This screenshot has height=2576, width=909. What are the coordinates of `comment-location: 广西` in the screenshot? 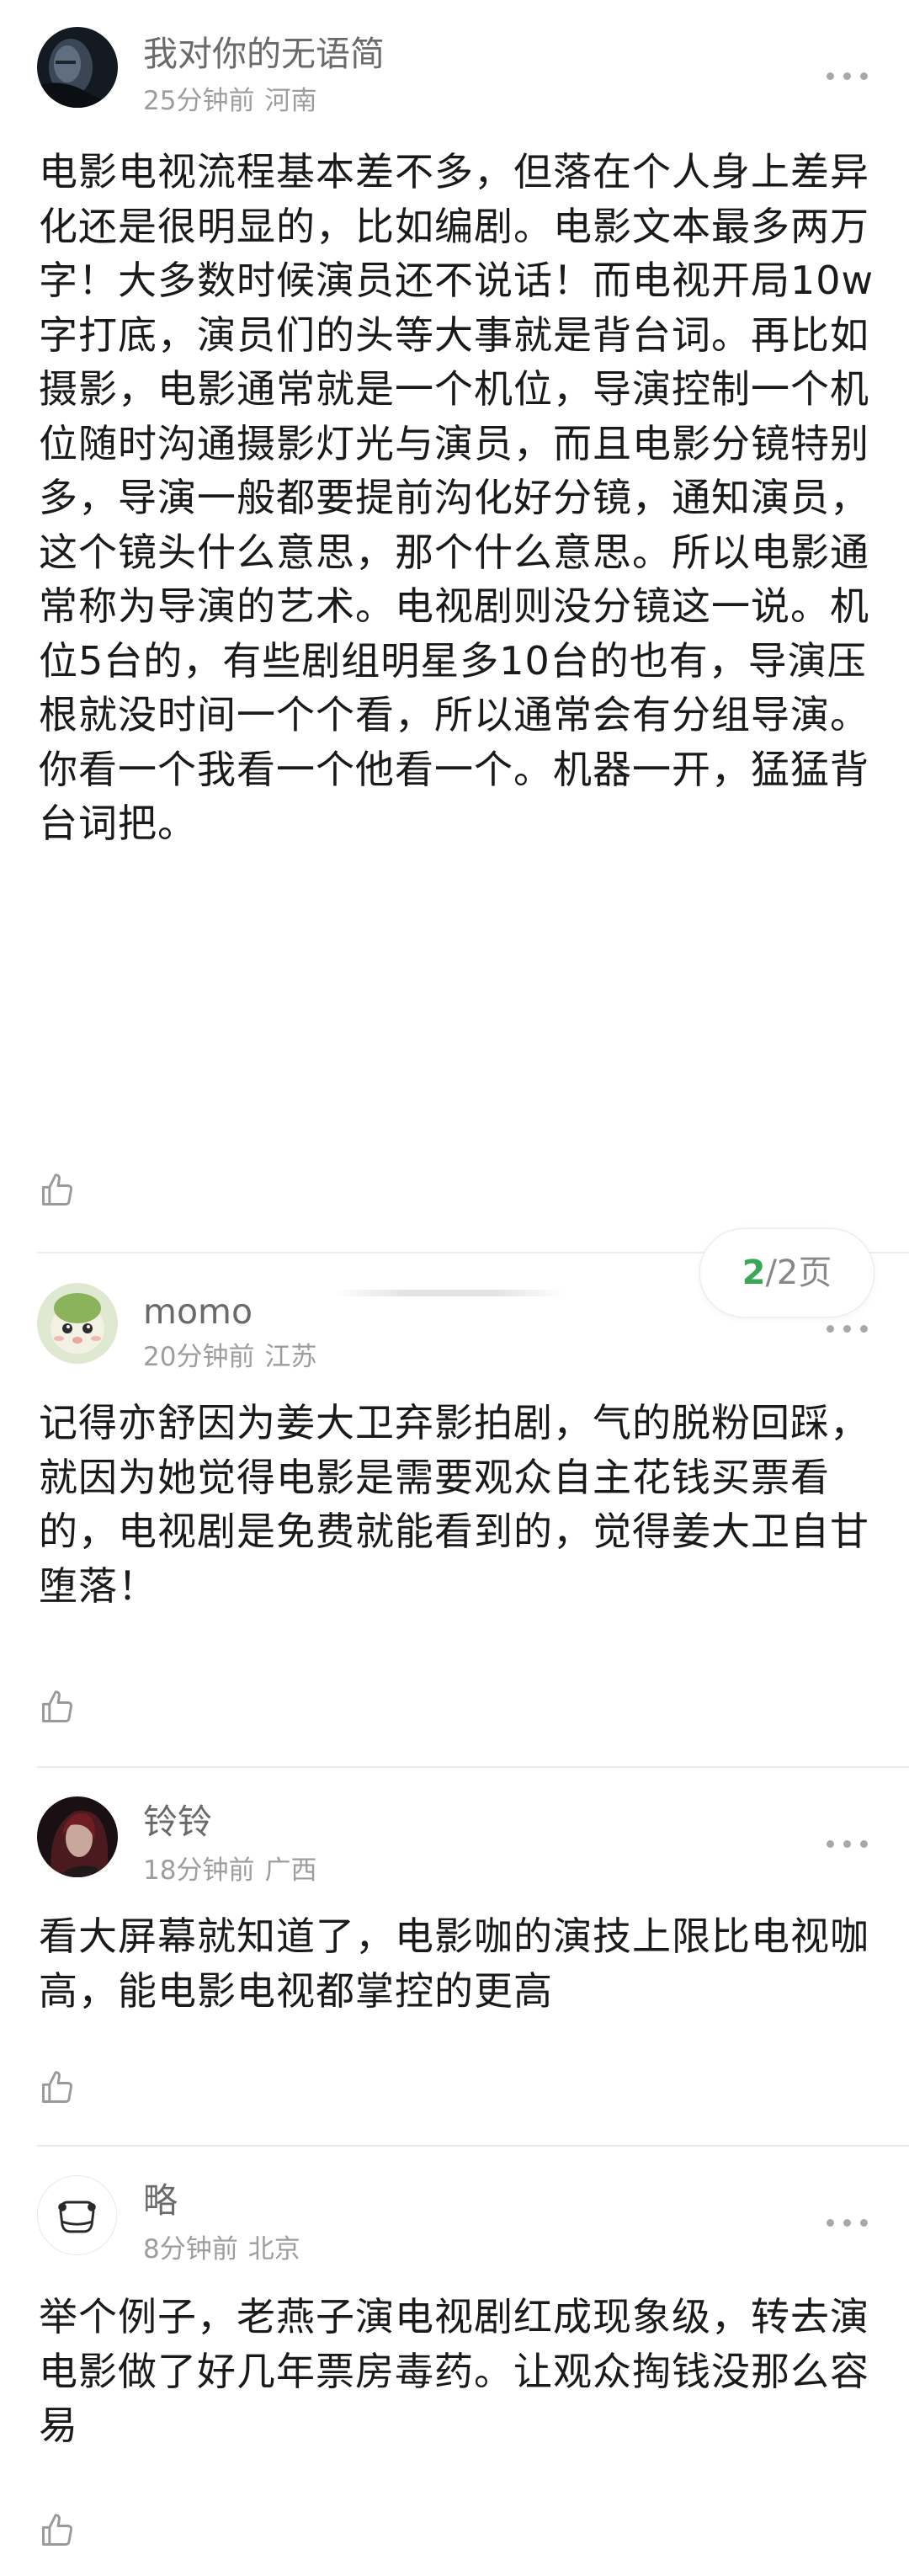 It's located at (290, 1870).